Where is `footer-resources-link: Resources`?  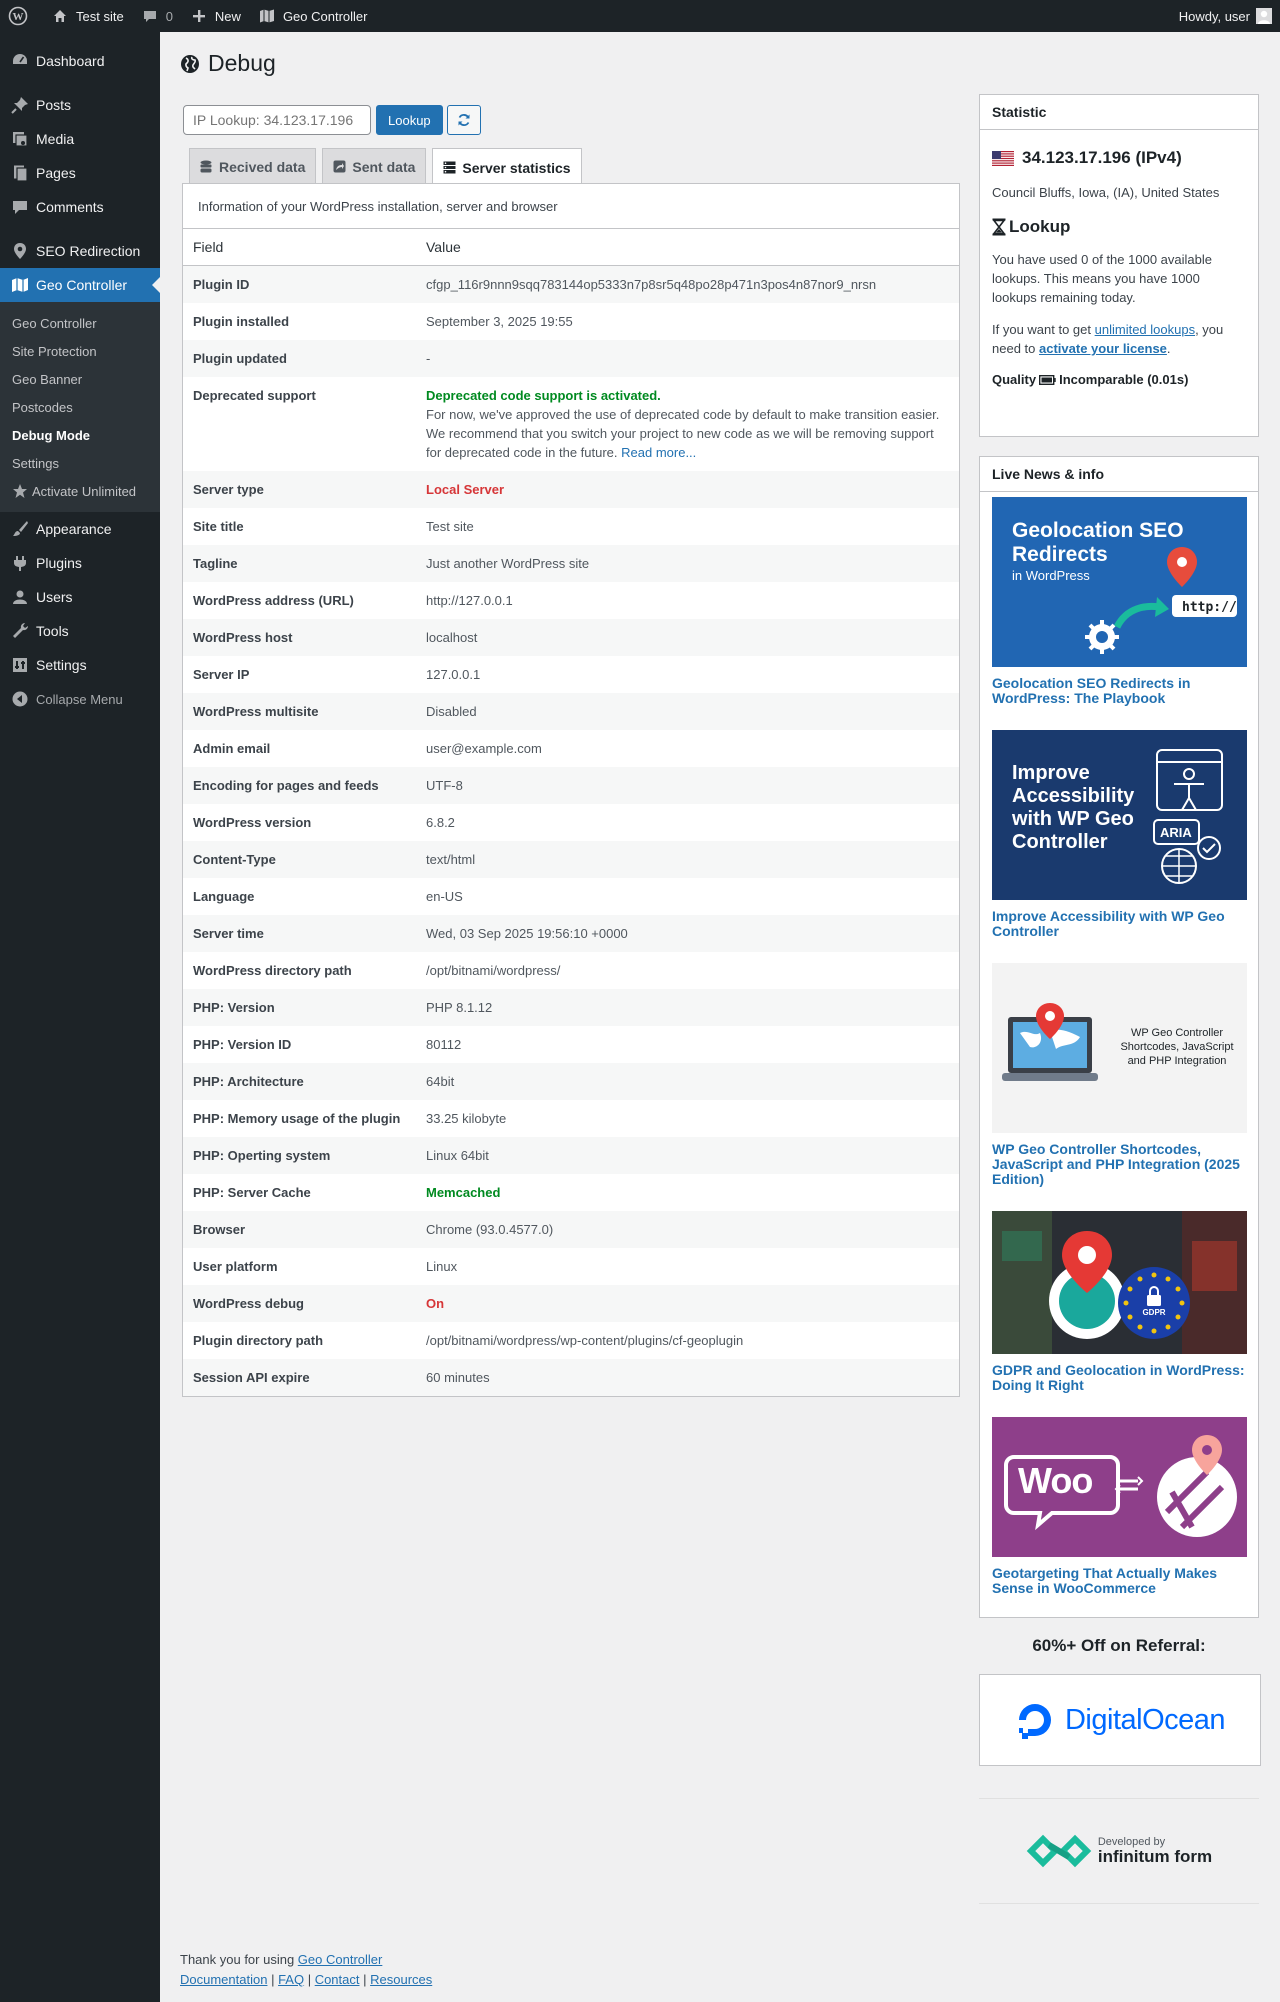 footer-resources-link: Resources is located at coordinates (401, 1979).